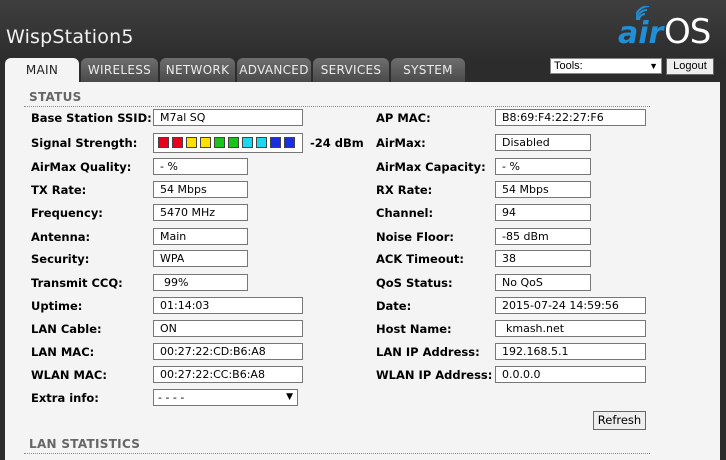 The width and height of the screenshot is (726, 460). I want to click on transmit-ccq-value: 99%, so click(200, 282).